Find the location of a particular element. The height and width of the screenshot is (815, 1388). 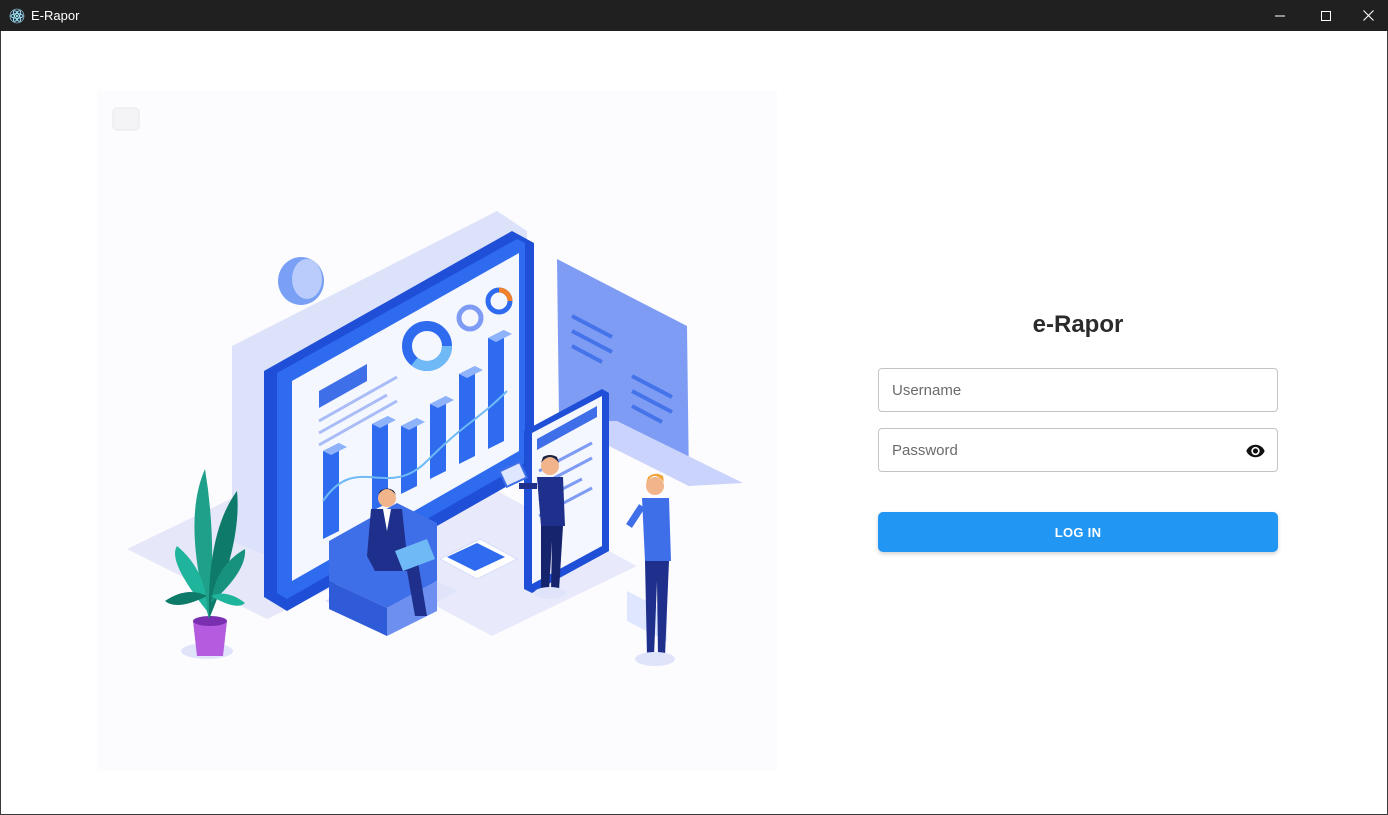

window-titlebar: E-Rapor is located at coordinates (694, 15).